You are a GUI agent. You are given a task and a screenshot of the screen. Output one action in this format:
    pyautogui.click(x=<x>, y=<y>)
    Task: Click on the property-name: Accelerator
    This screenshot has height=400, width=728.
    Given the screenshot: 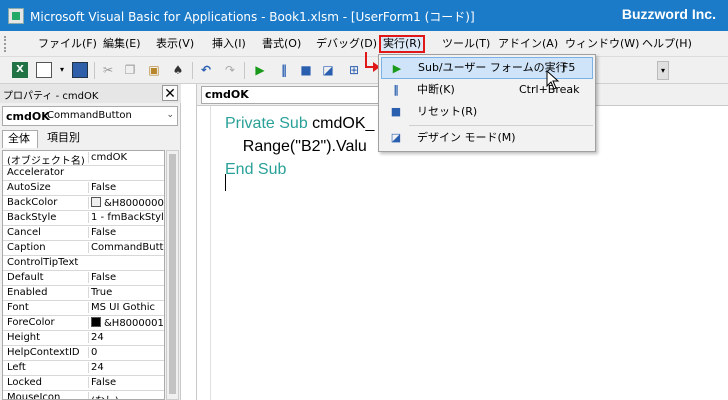 What is the action you would take?
    pyautogui.click(x=36, y=172)
    